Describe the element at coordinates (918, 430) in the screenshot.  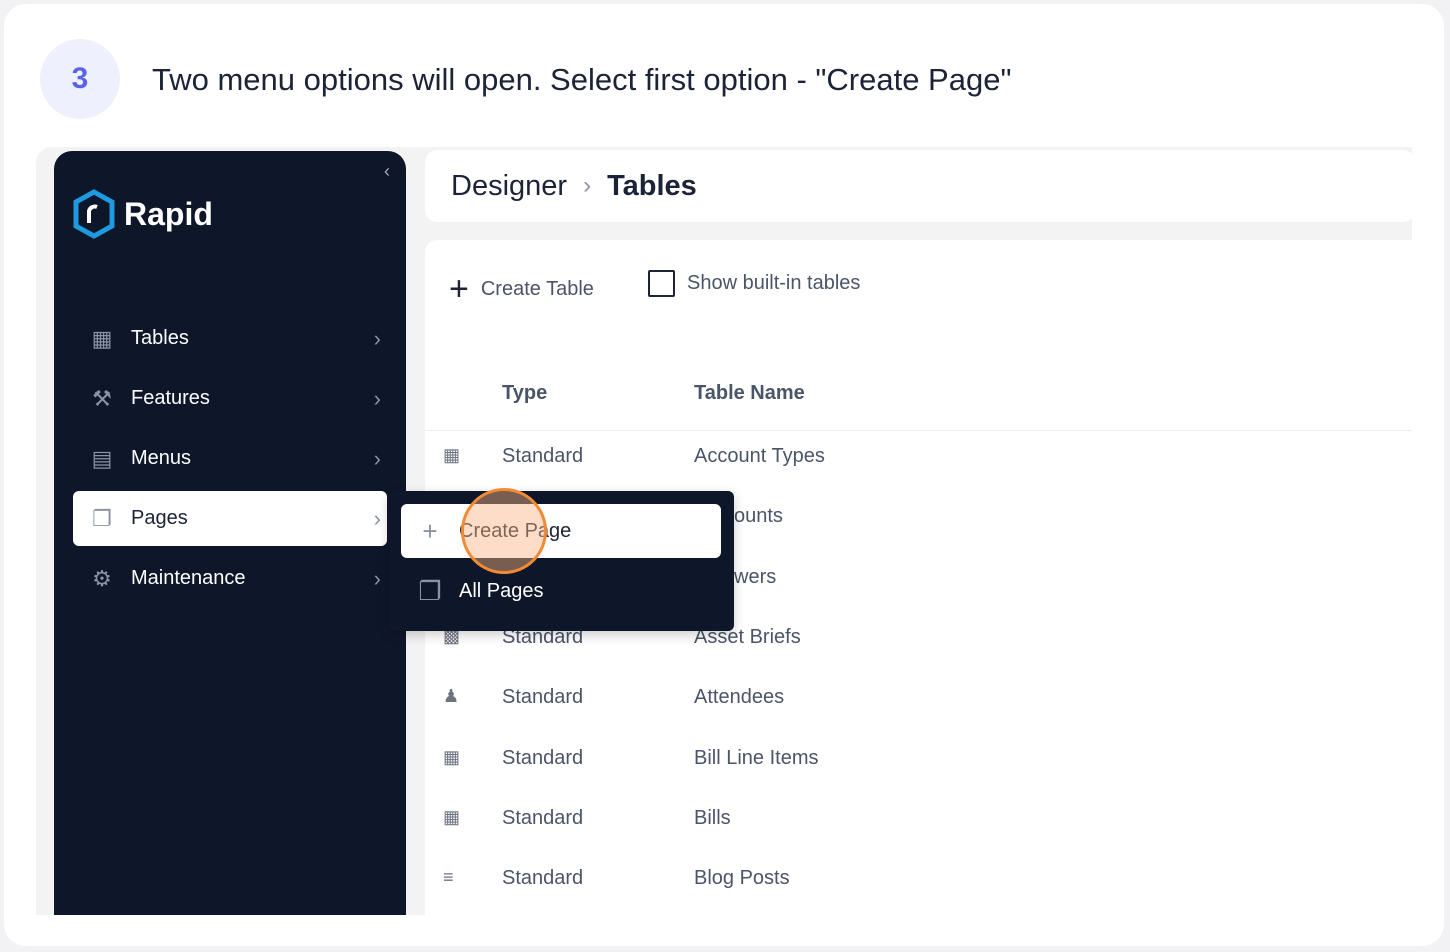
I see `divider` at that location.